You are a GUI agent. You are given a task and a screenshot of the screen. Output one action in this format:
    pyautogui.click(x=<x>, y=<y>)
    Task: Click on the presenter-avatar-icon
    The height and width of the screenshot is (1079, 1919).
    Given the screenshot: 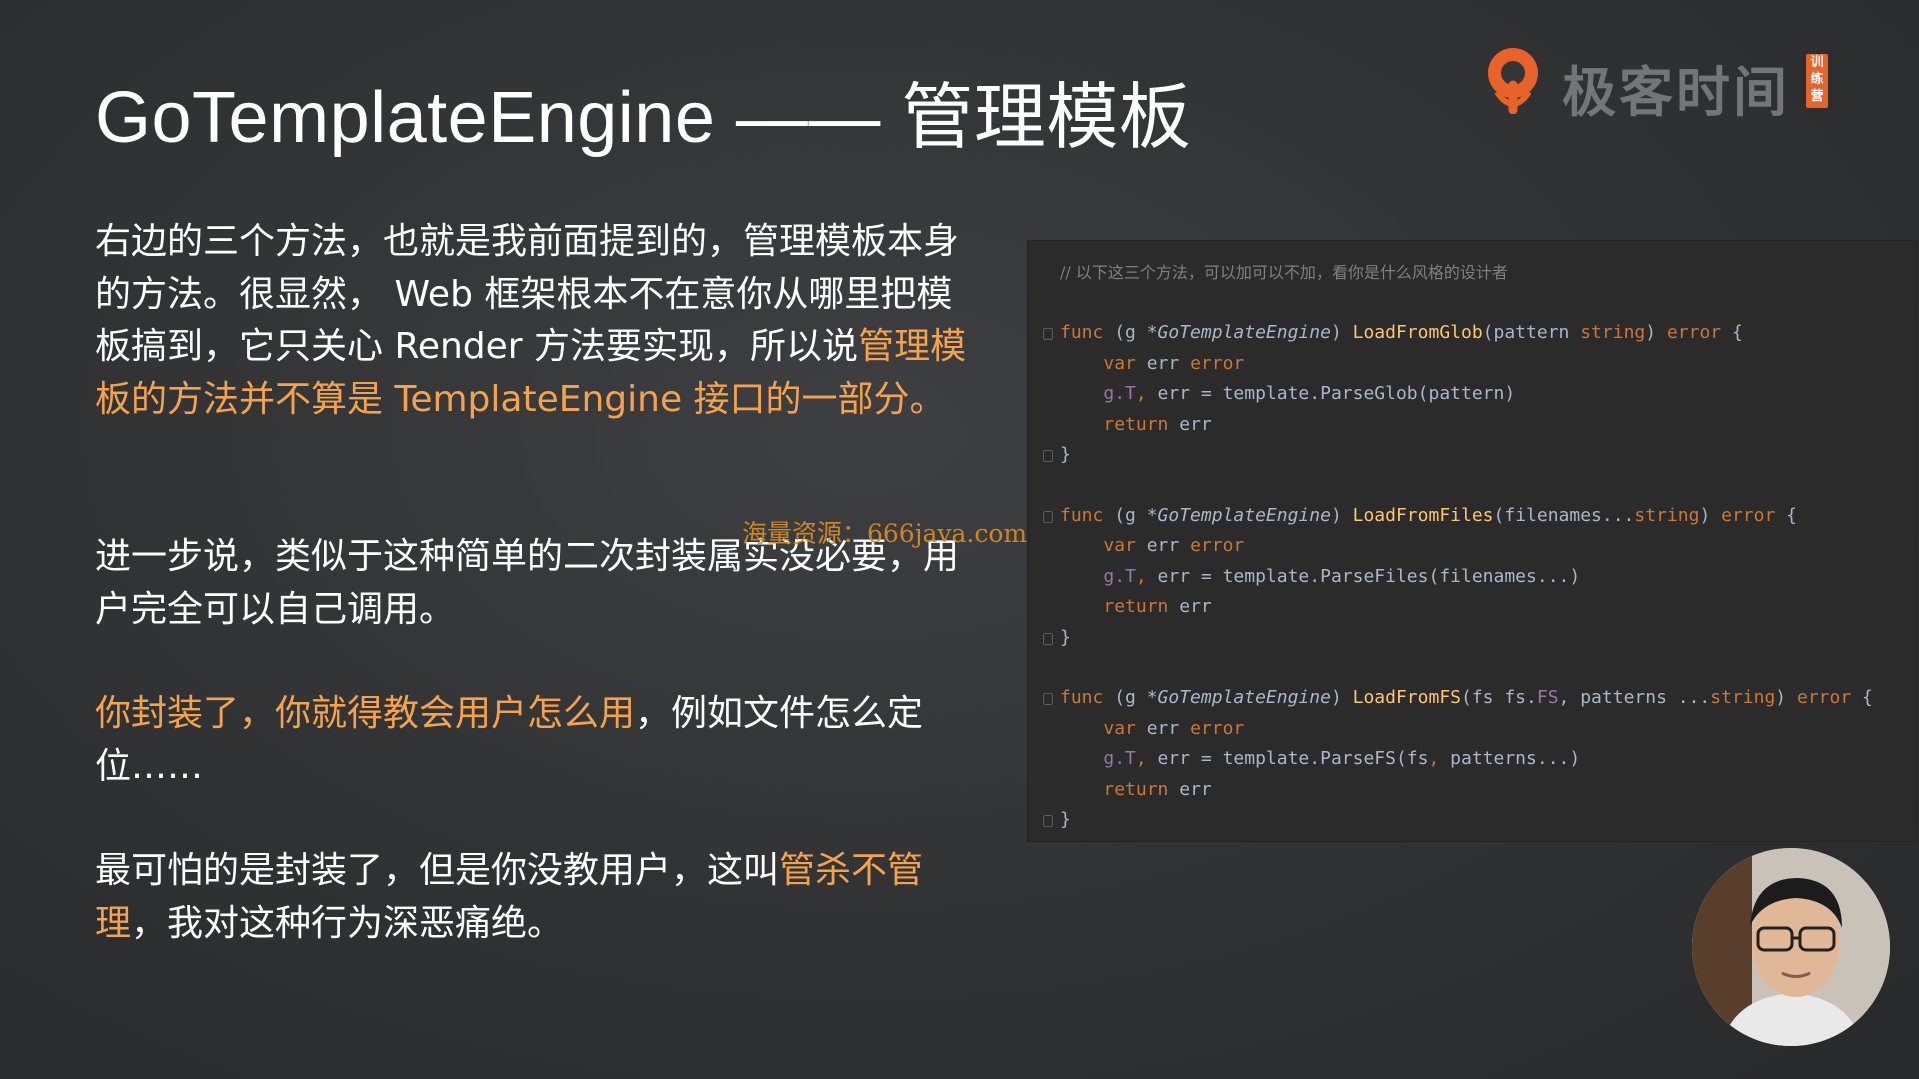 What is the action you would take?
    pyautogui.click(x=1791, y=947)
    